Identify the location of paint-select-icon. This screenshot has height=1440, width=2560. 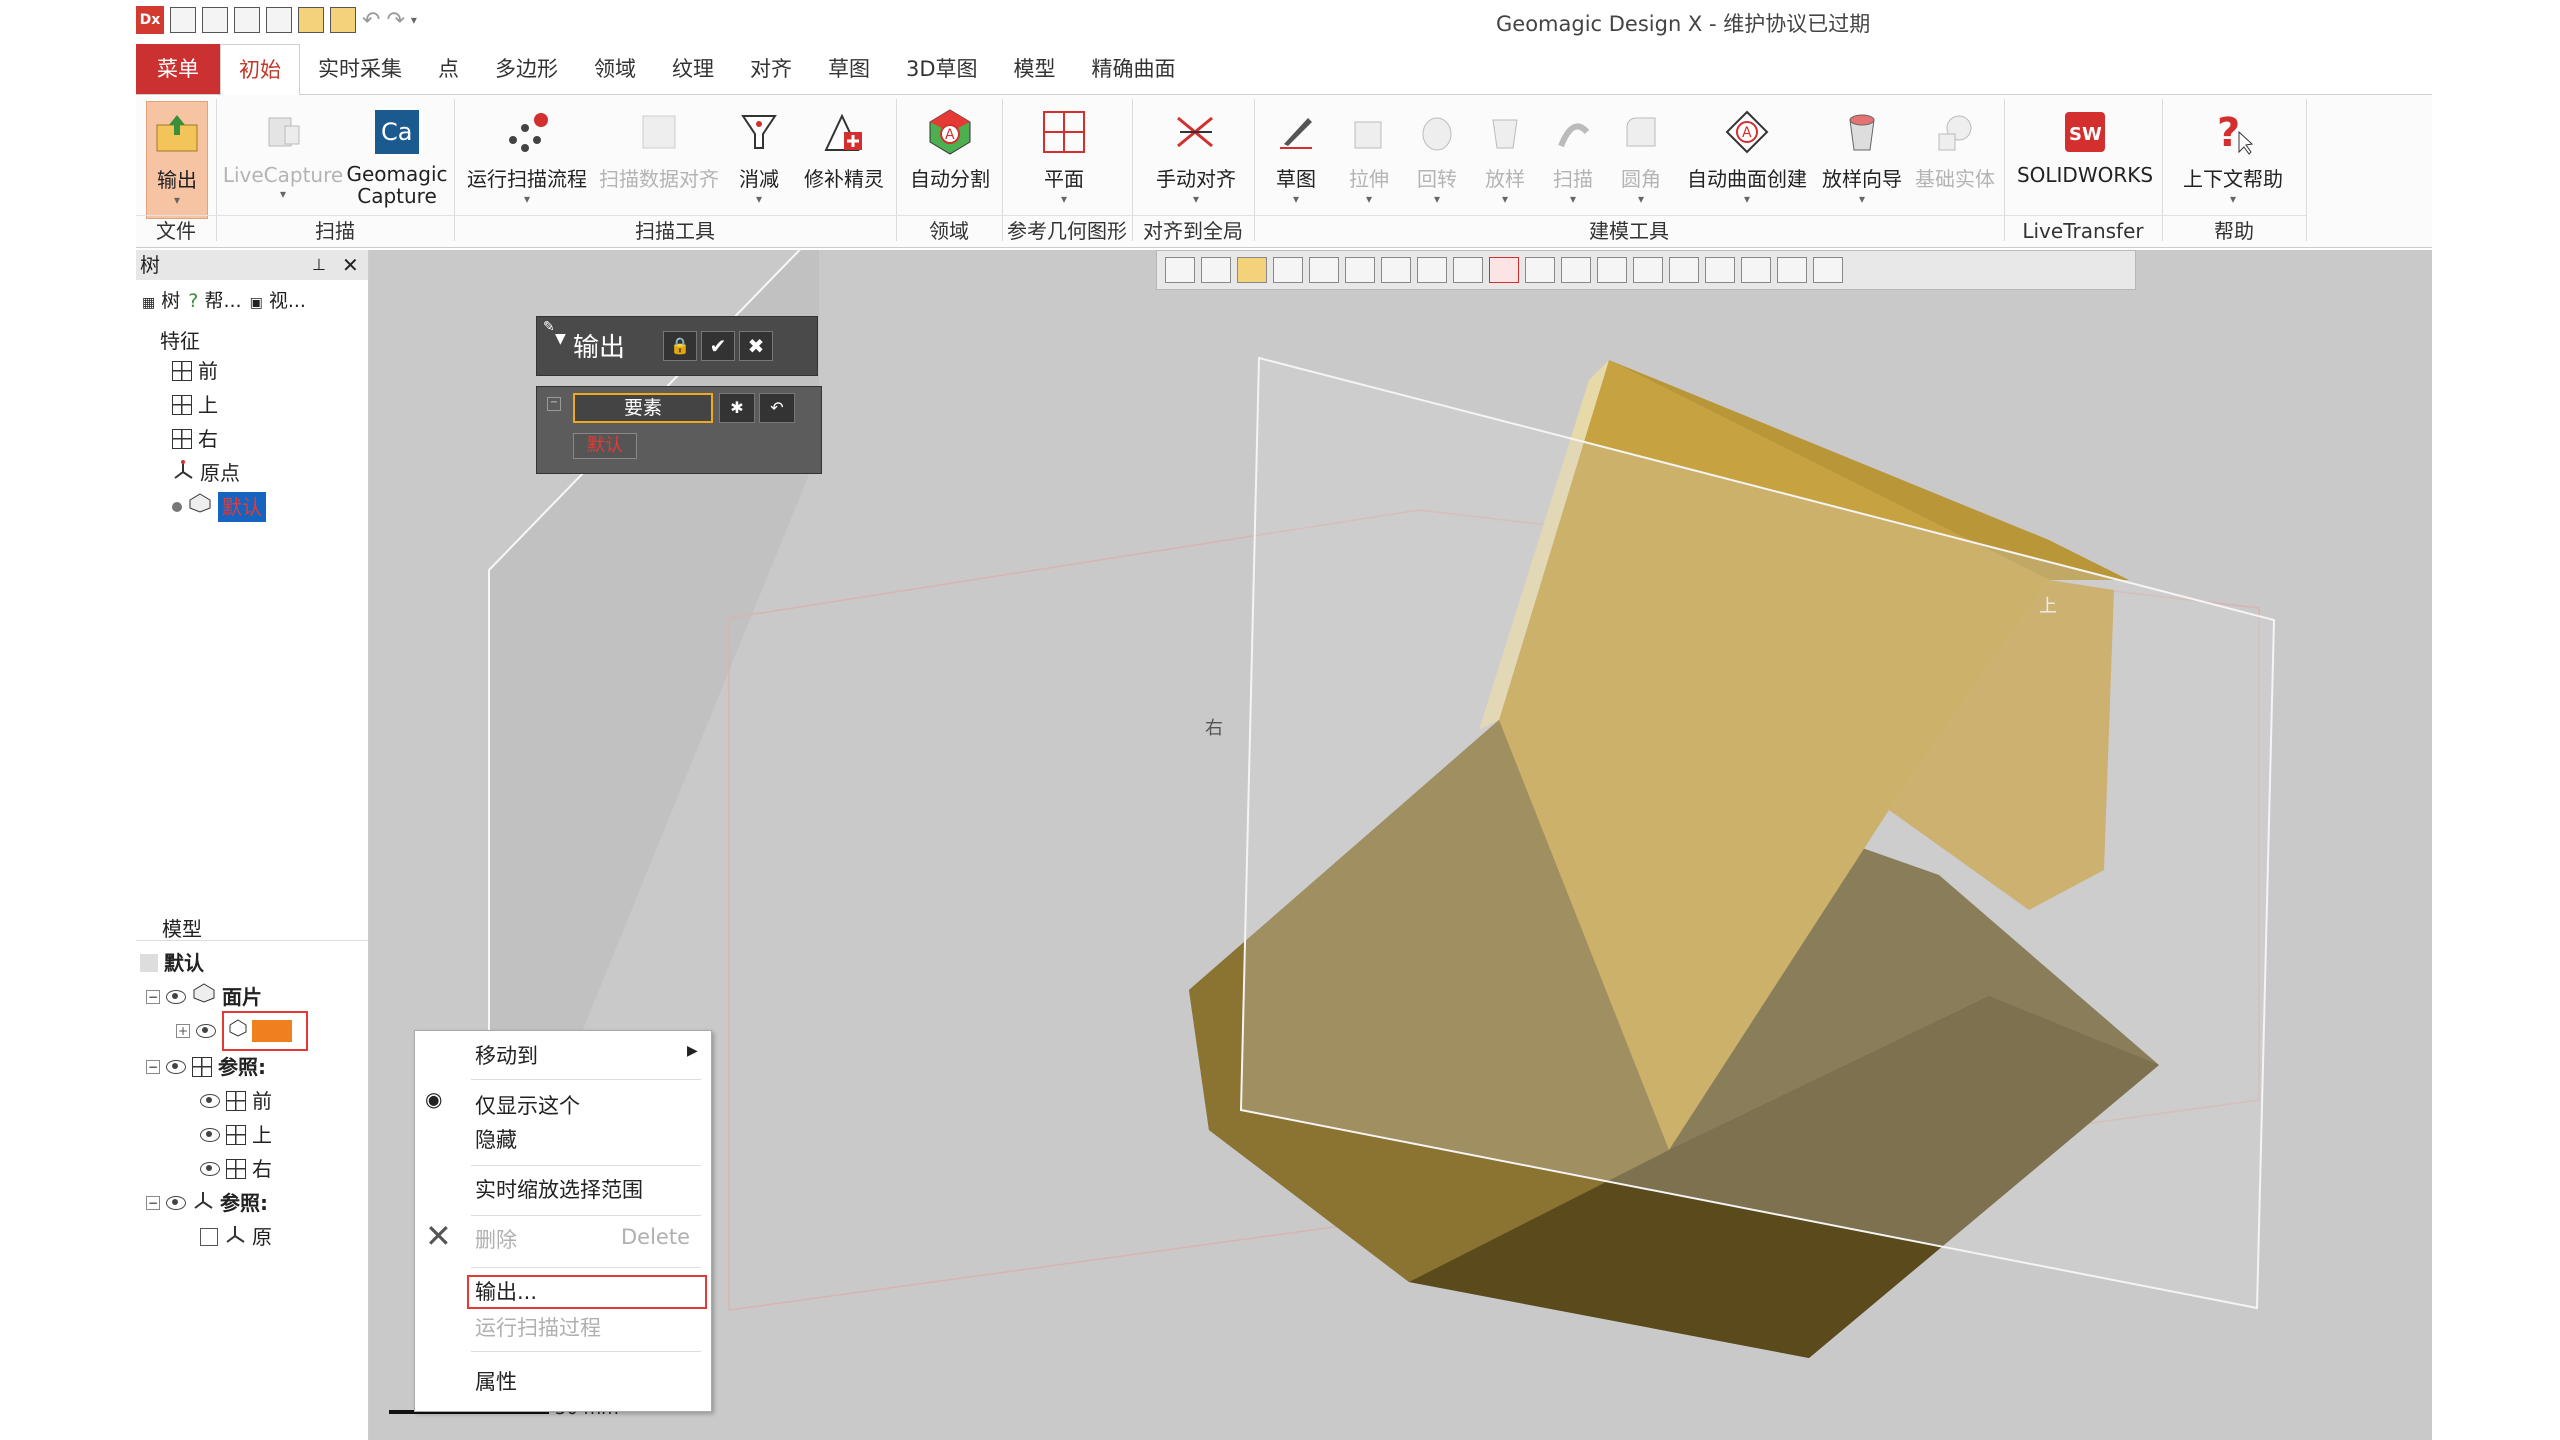
(1684, 270).